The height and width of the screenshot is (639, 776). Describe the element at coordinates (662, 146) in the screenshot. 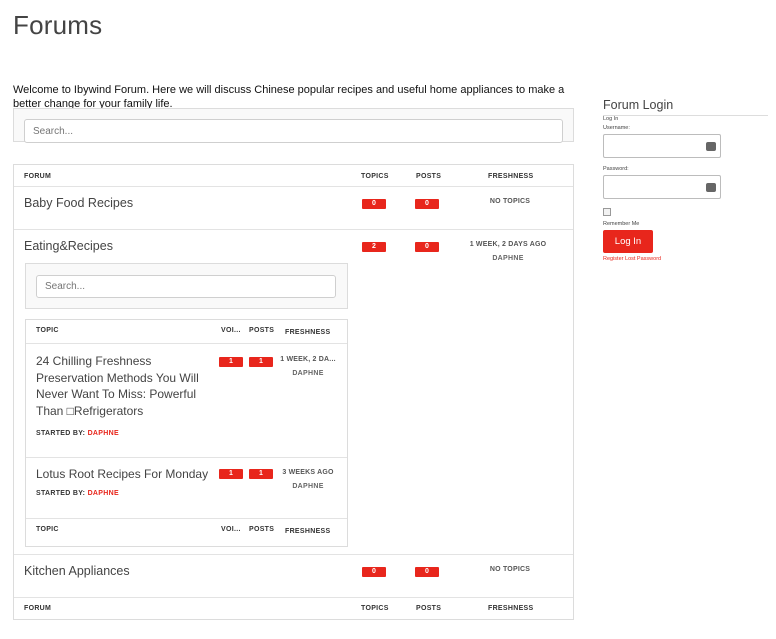

I see `username-field` at that location.